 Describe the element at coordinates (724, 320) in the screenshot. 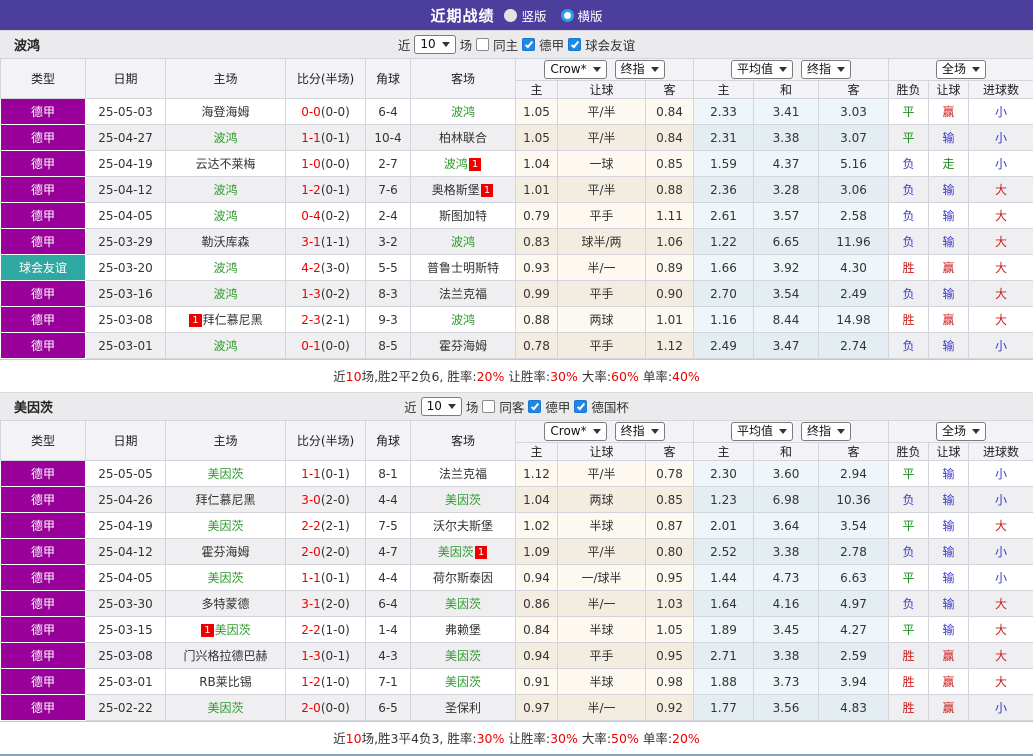

I see `avg-home-odds: 1.16` at that location.